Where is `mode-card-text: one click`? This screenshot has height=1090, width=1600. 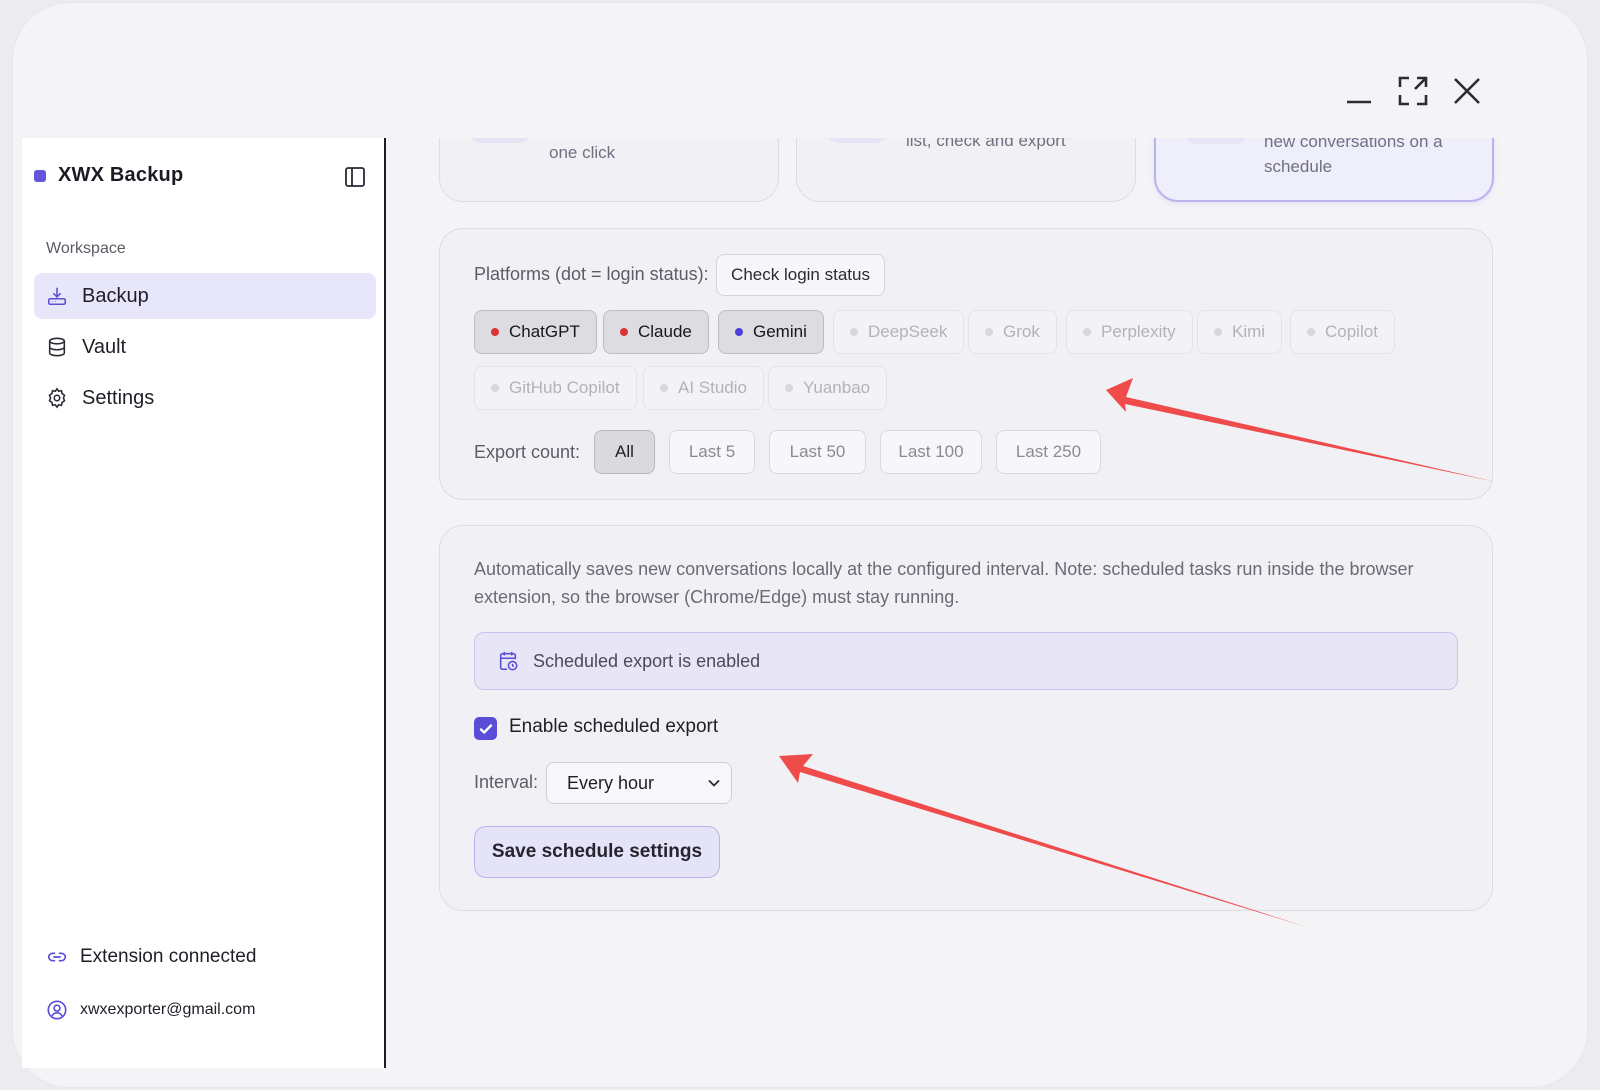 mode-card-text: one click is located at coordinates (582, 152).